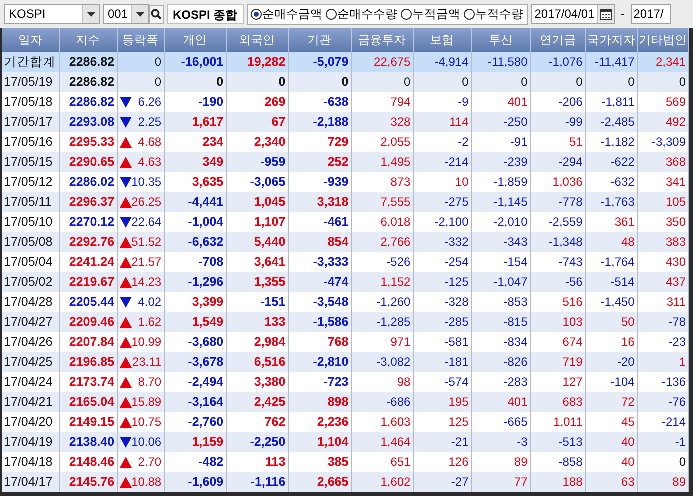  I want to click on table-cell: 63, so click(611, 482).